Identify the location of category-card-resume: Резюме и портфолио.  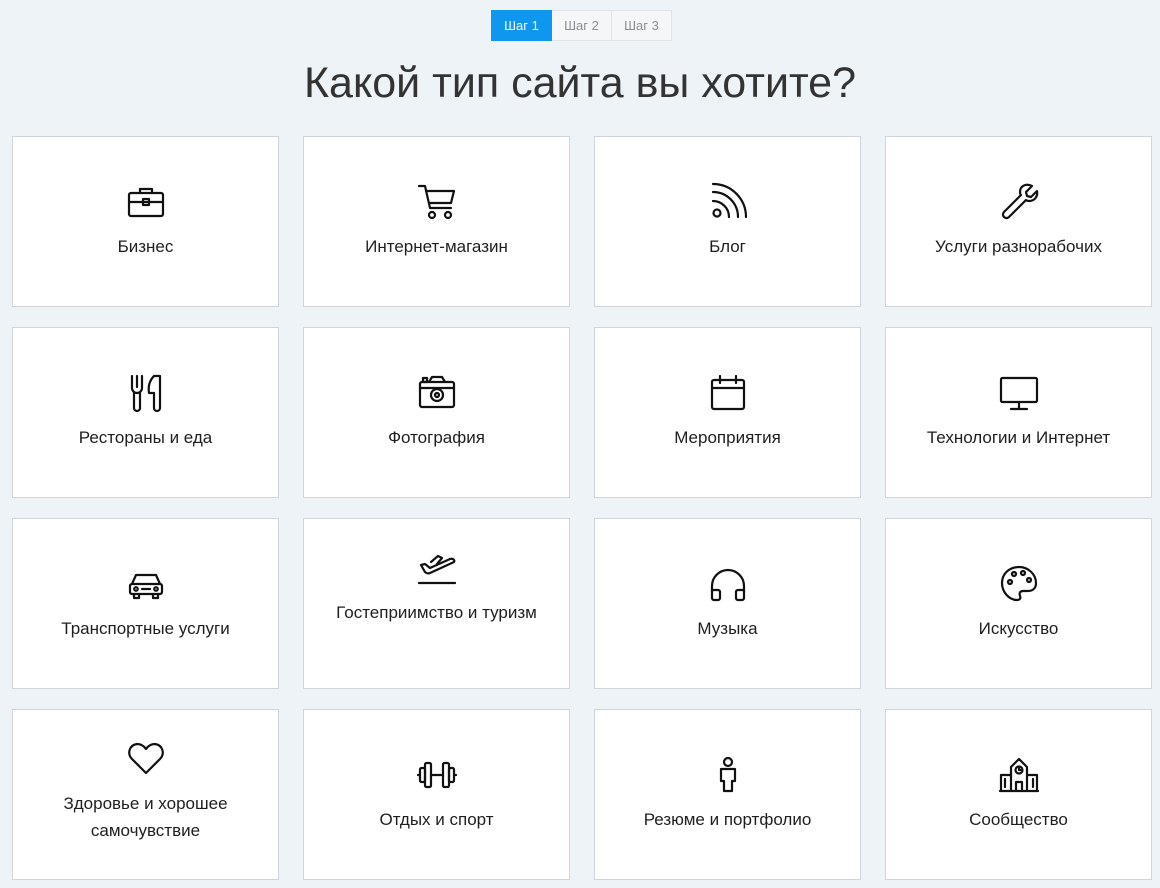
(727, 794).